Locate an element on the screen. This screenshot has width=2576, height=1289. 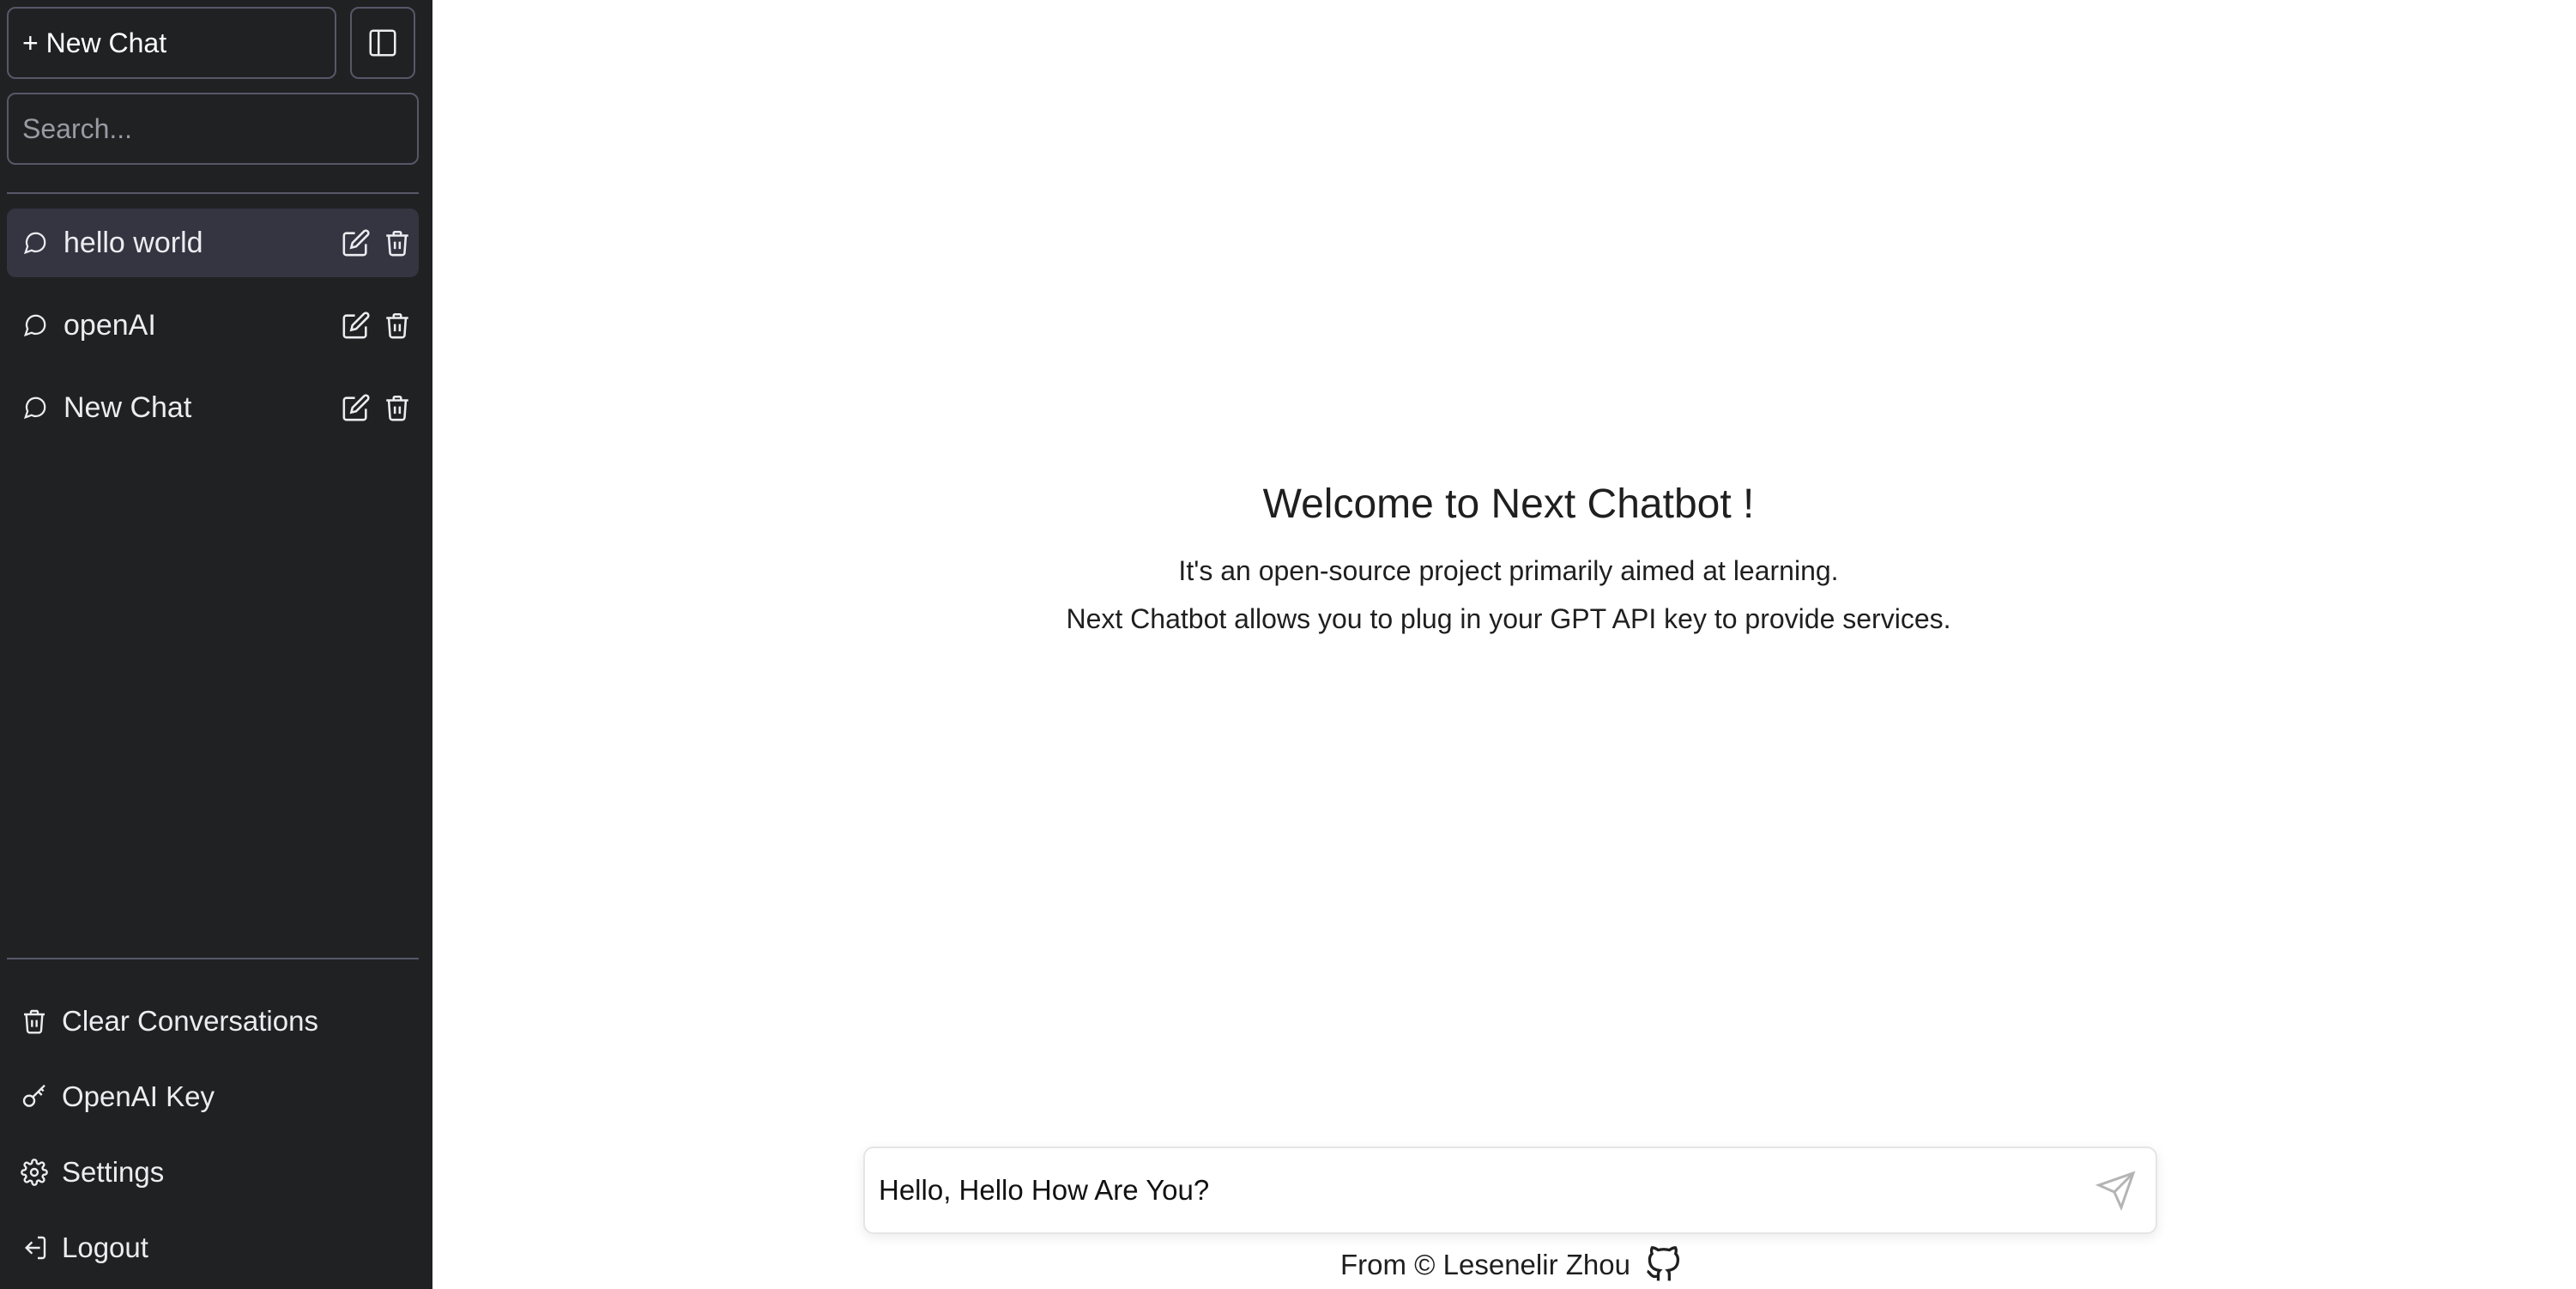
send-icon is located at coordinates (2116, 1190).